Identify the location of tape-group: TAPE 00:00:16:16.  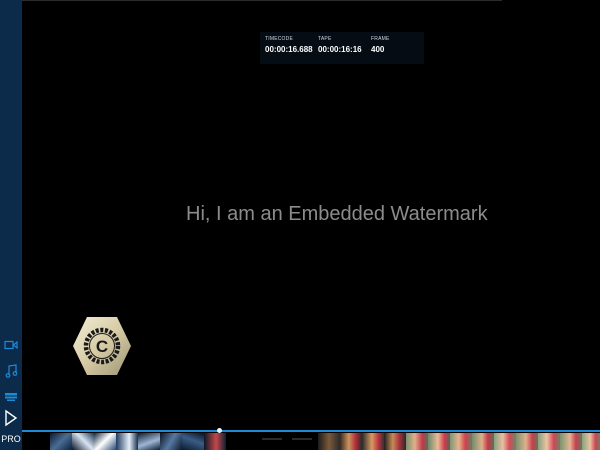
(340, 45).